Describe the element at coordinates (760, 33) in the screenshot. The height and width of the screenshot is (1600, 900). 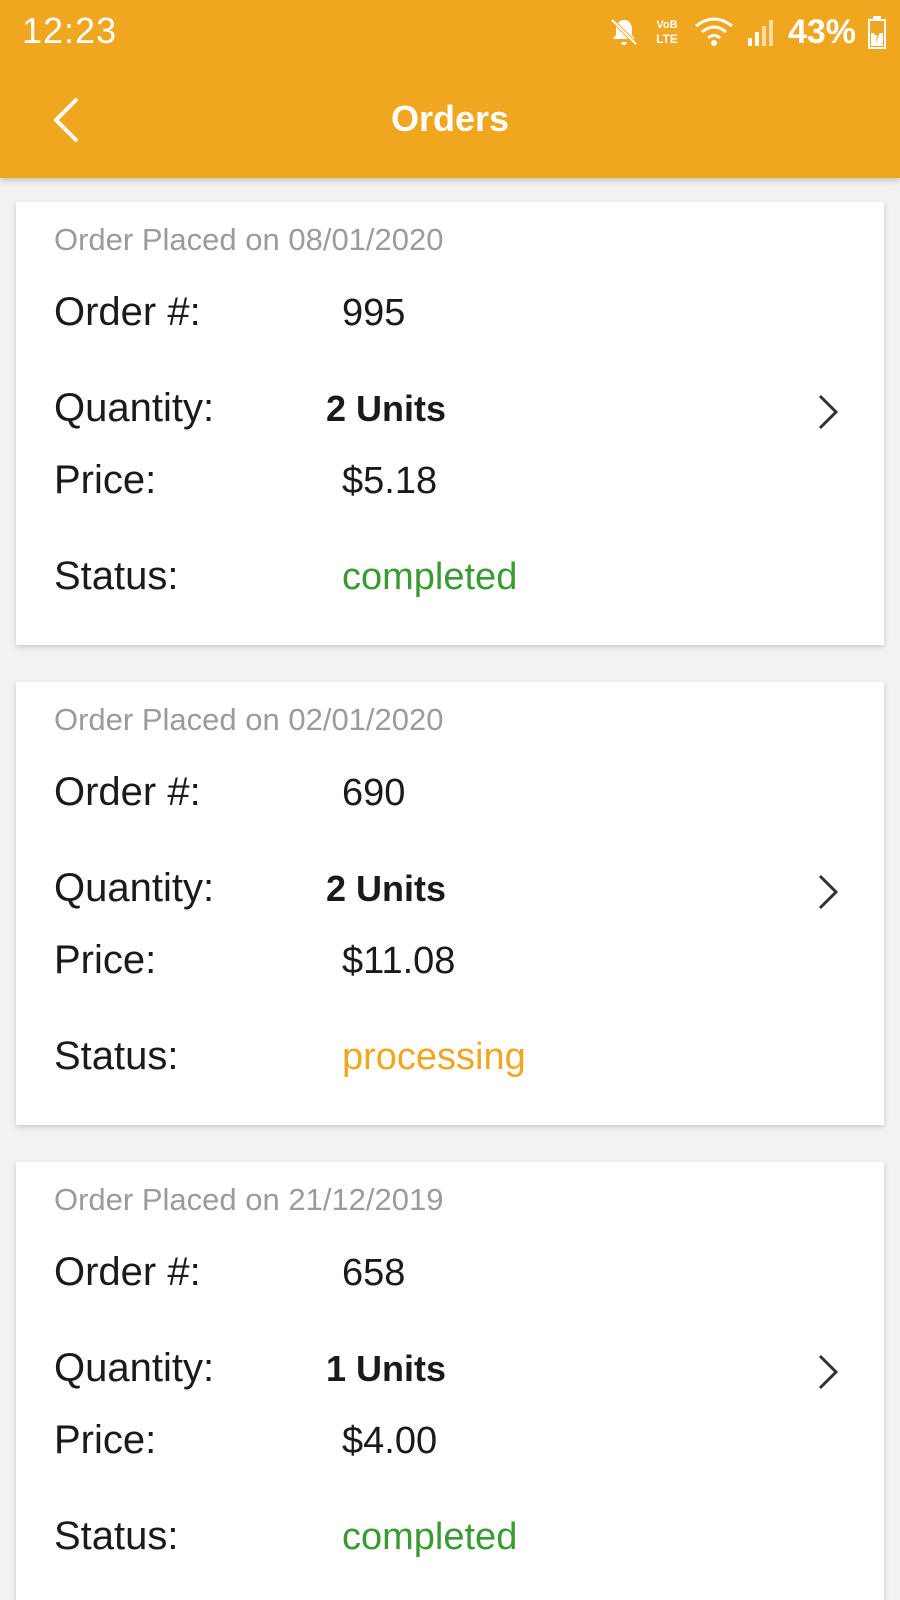
I see `signal-icon` at that location.